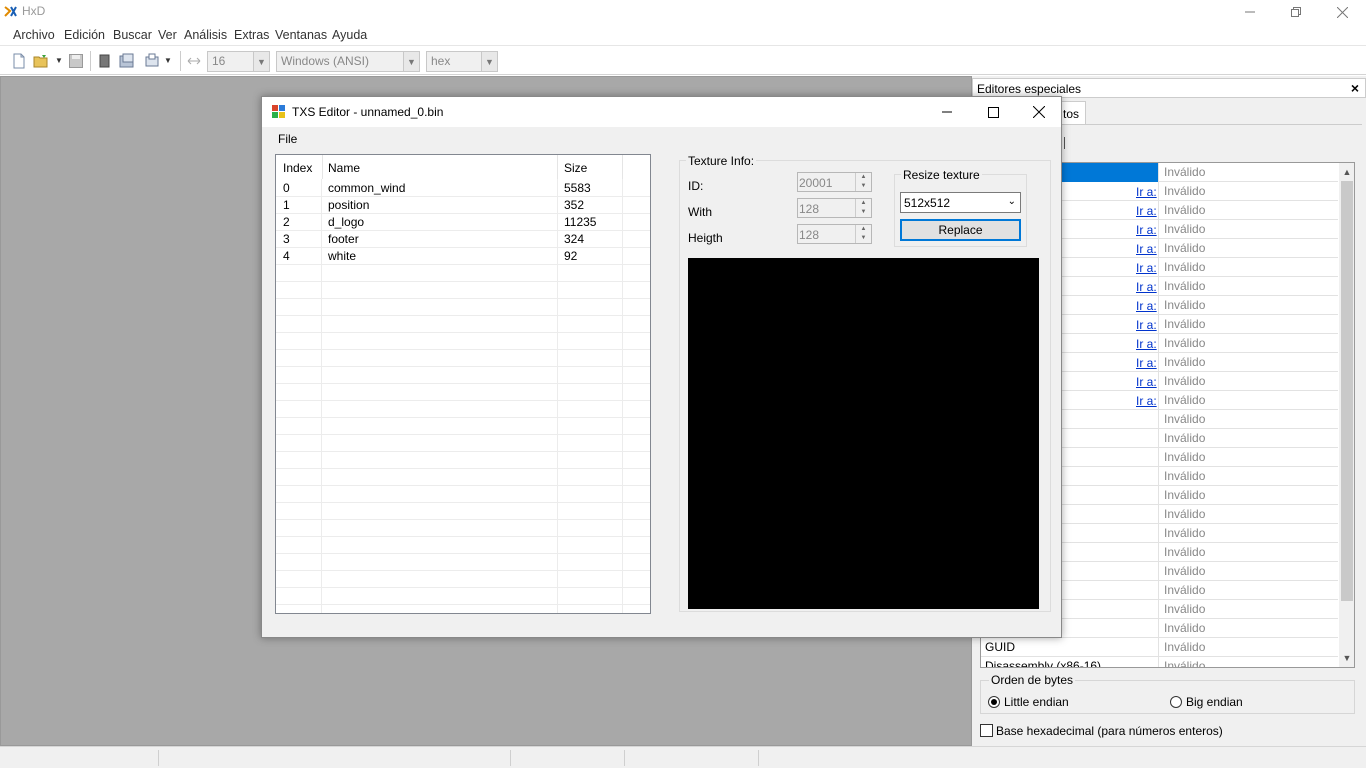 This screenshot has height=768, width=1366. I want to click on close-icon, so click(1039, 112).